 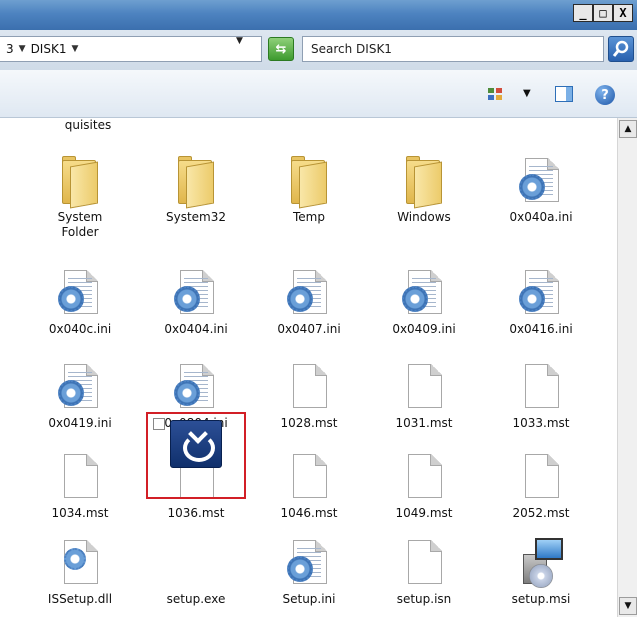 What do you see at coordinates (527, 93) in the screenshot?
I see `view-dropdown-icon: ▼` at bounding box center [527, 93].